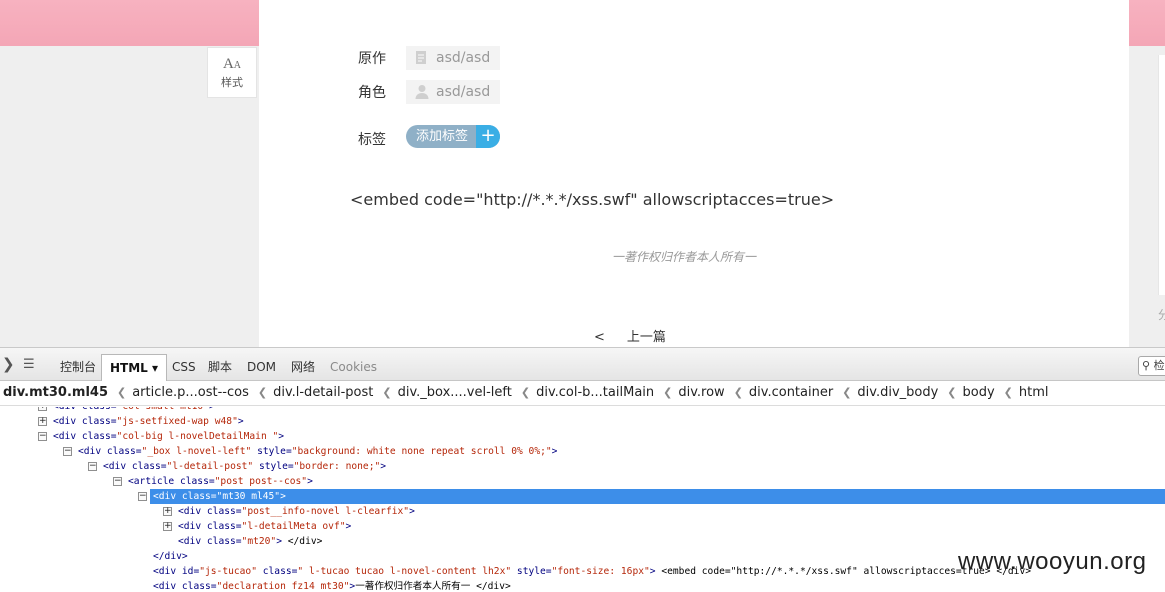  What do you see at coordinates (453, 92) in the screenshot?
I see `role-tag: asd/asd` at bounding box center [453, 92].